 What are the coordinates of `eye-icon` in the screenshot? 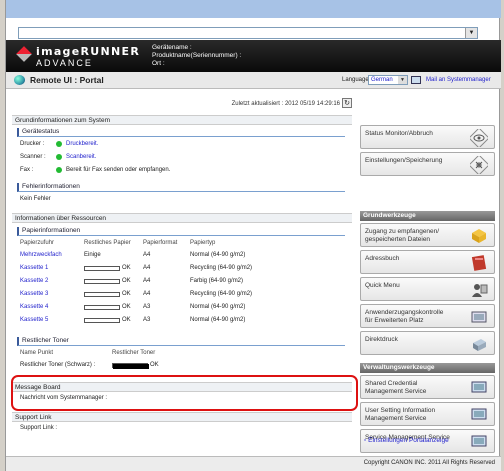 It's located at (479, 138).